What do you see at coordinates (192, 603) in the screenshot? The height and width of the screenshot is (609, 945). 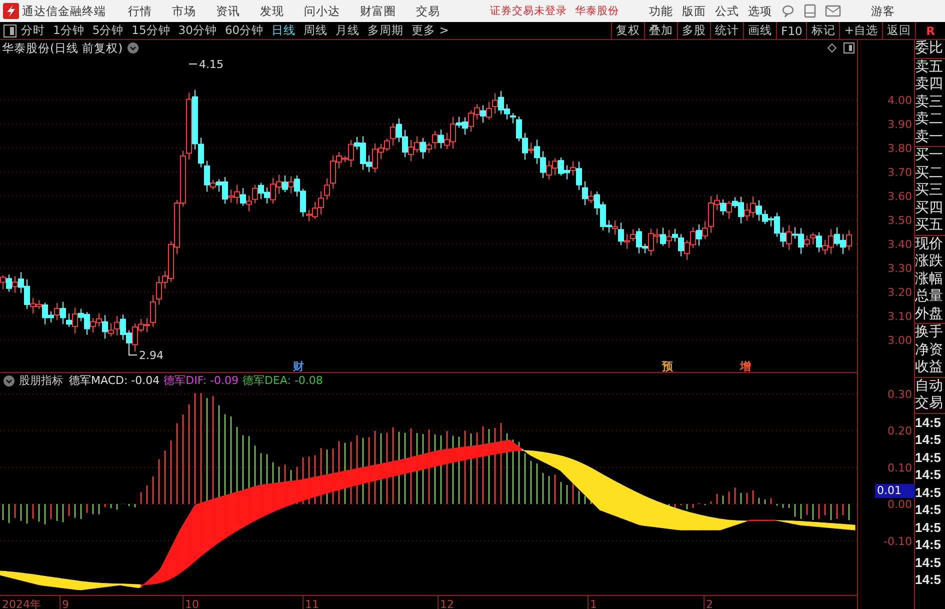 I see `time-axis-label: 10` at bounding box center [192, 603].